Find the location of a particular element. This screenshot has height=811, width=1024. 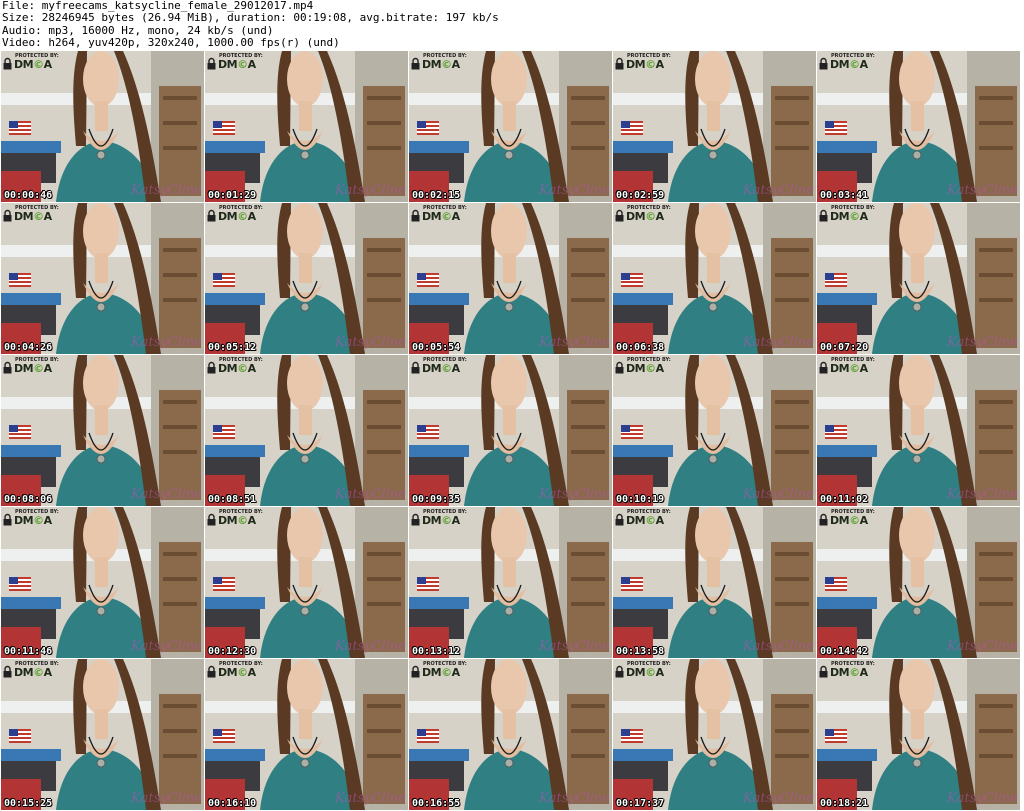

thumbnail-19: PROTECTED BY: DM©A KatsyCline 00:13:58 is located at coordinates (714, 582).